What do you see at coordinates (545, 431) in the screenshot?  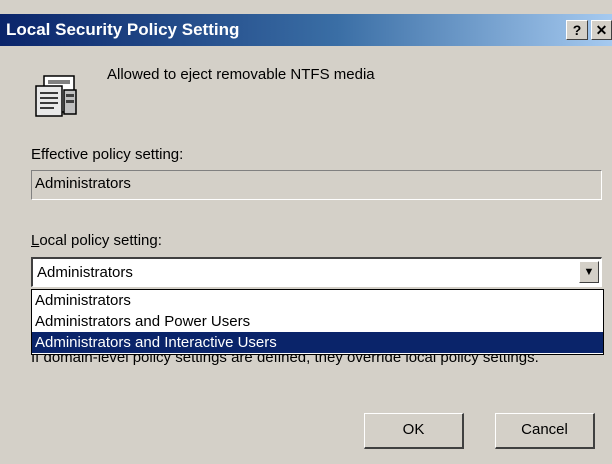 I see `cancel-button: Cancel` at bounding box center [545, 431].